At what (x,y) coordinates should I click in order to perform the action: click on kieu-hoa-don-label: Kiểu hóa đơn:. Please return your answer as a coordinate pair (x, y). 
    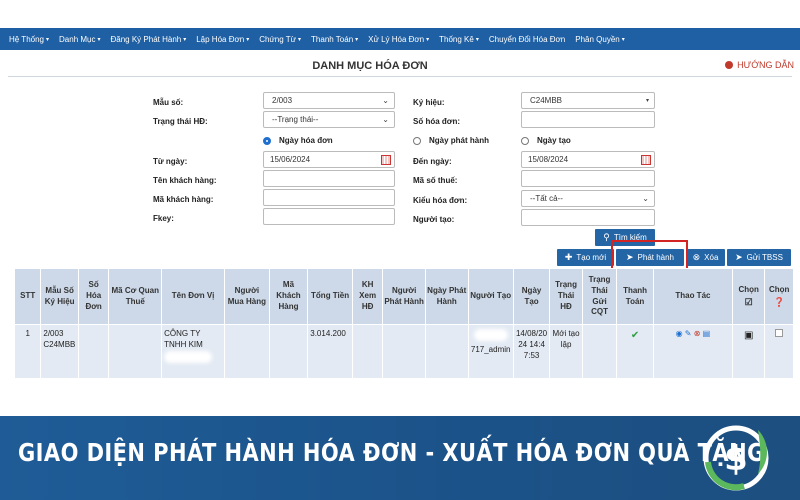
    Looking at the image, I should click on (440, 200).